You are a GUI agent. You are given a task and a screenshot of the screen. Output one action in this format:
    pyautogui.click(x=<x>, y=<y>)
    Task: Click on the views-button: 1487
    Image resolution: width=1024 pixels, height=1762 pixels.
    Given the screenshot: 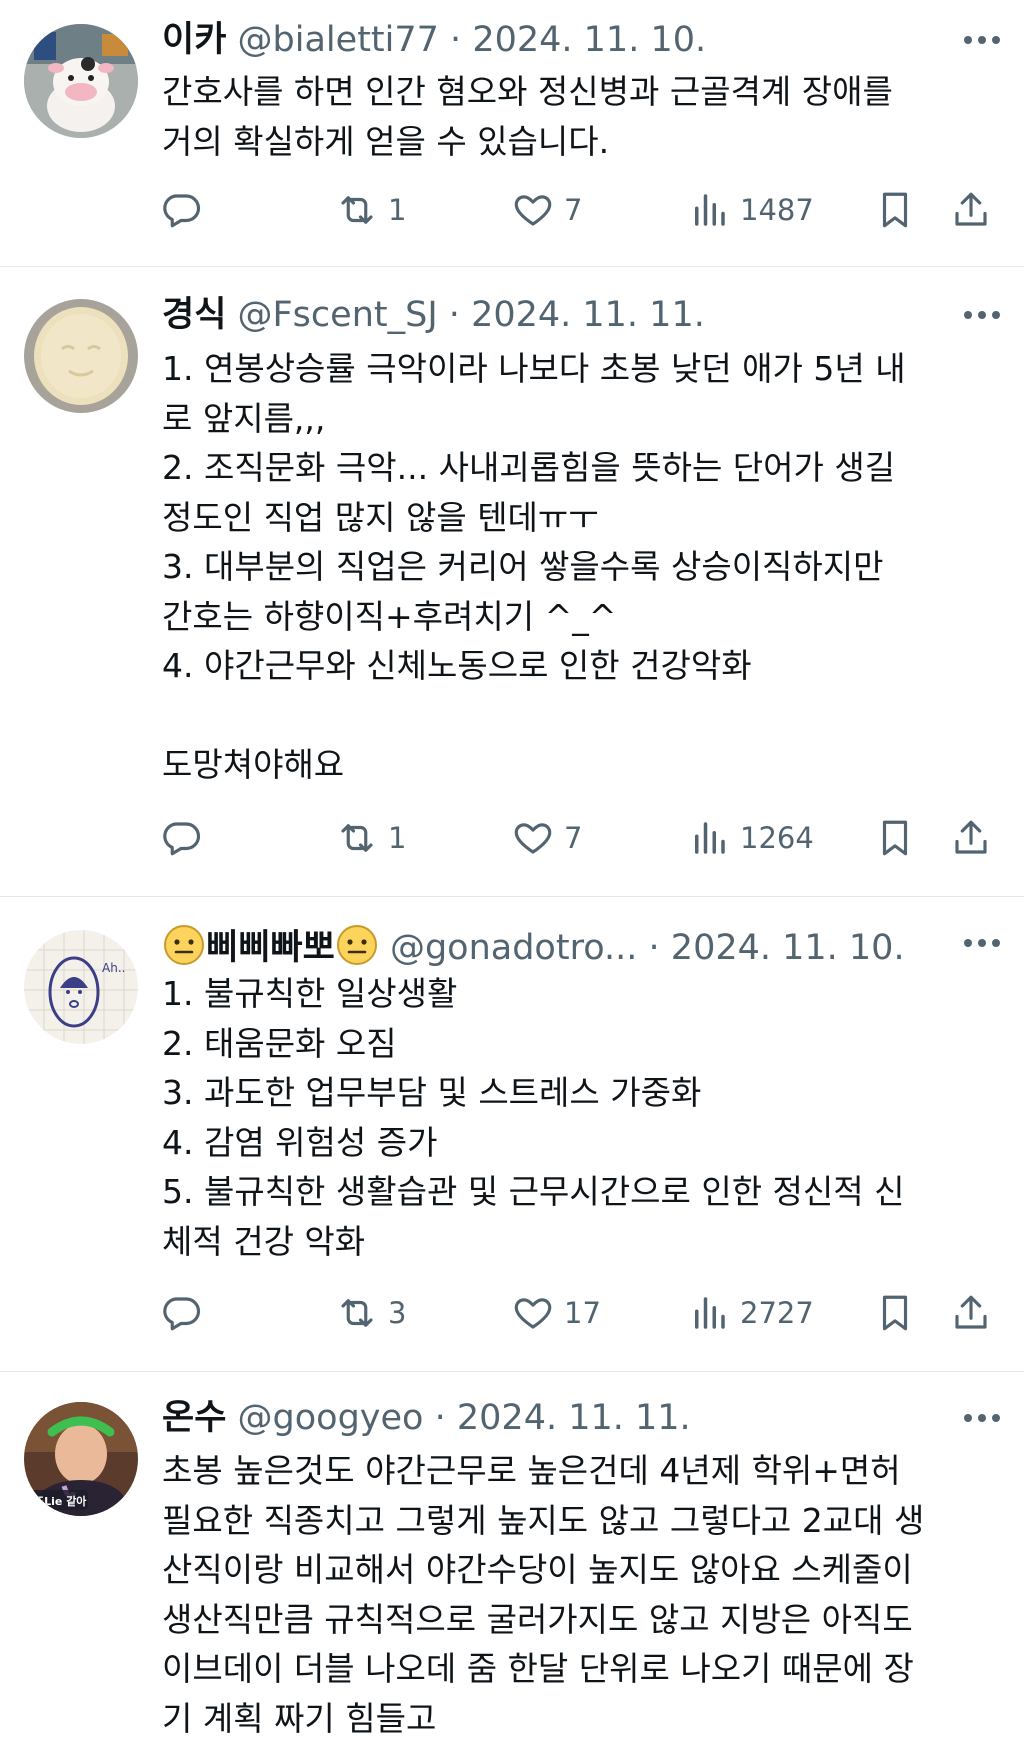 What is the action you would take?
    pyautogui.click(x=751, y=210)
    